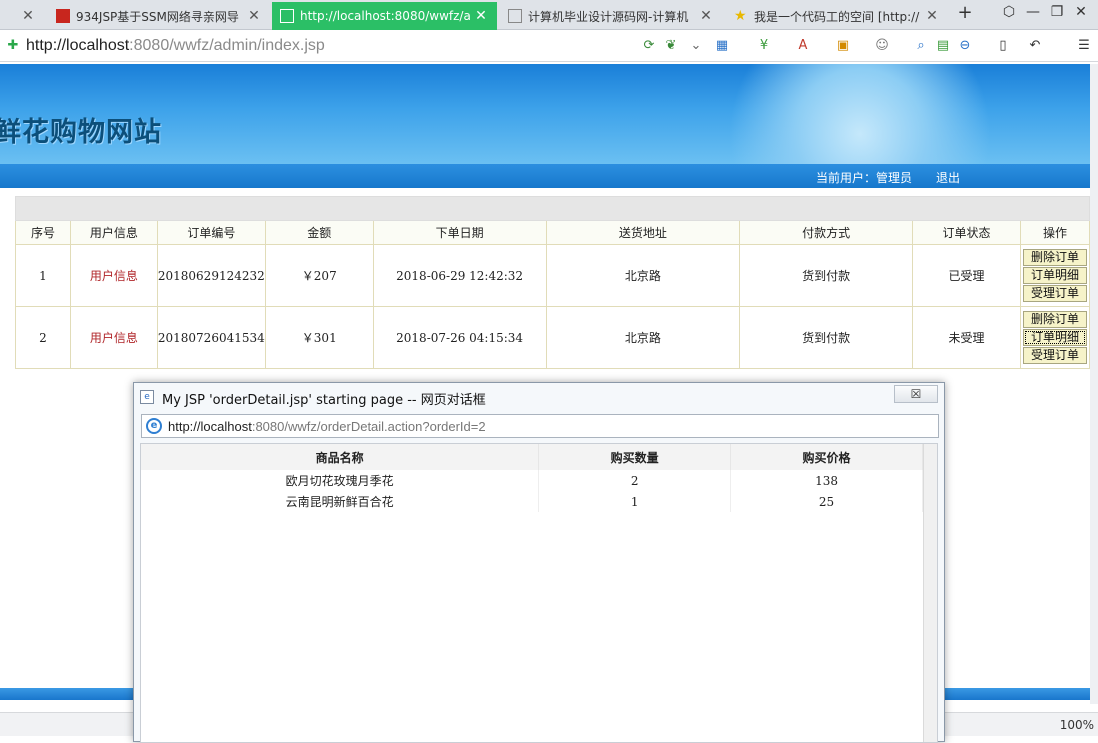  What do you see at coordinates (1081, 12) in the screenshot?
I see `close-window-icon: ✕` at bounding box center [1081, 12].